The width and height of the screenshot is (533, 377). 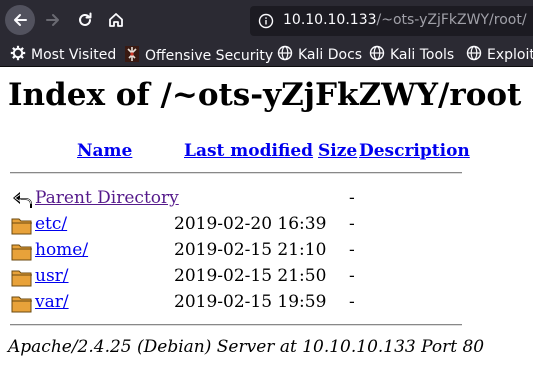 What do you see at coordinates (52, 302) in the screenshot?
I see `directory-link-var: var/` at bounding box center [52, 302].